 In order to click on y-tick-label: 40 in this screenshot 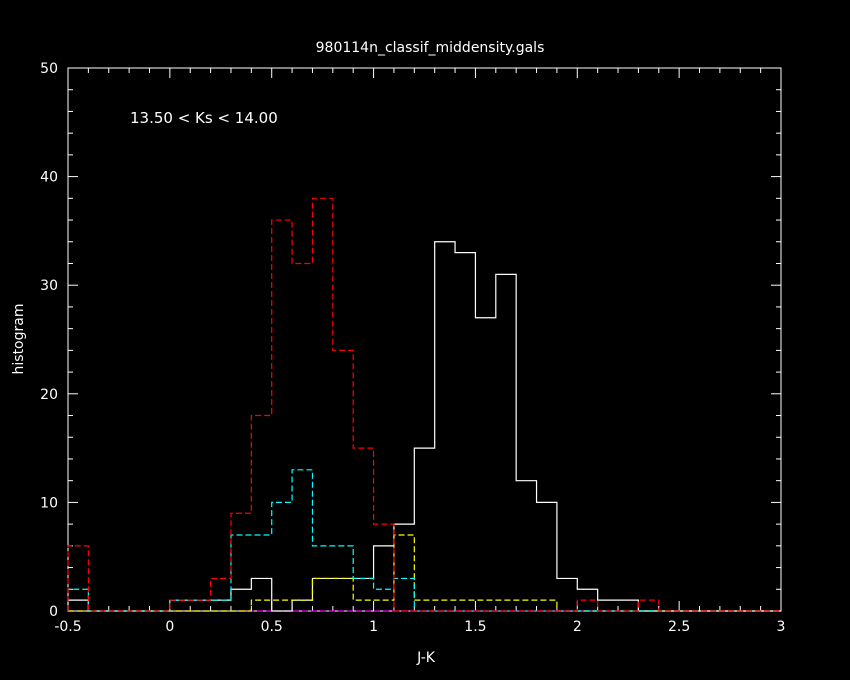, I will do `click(49, 178)`.